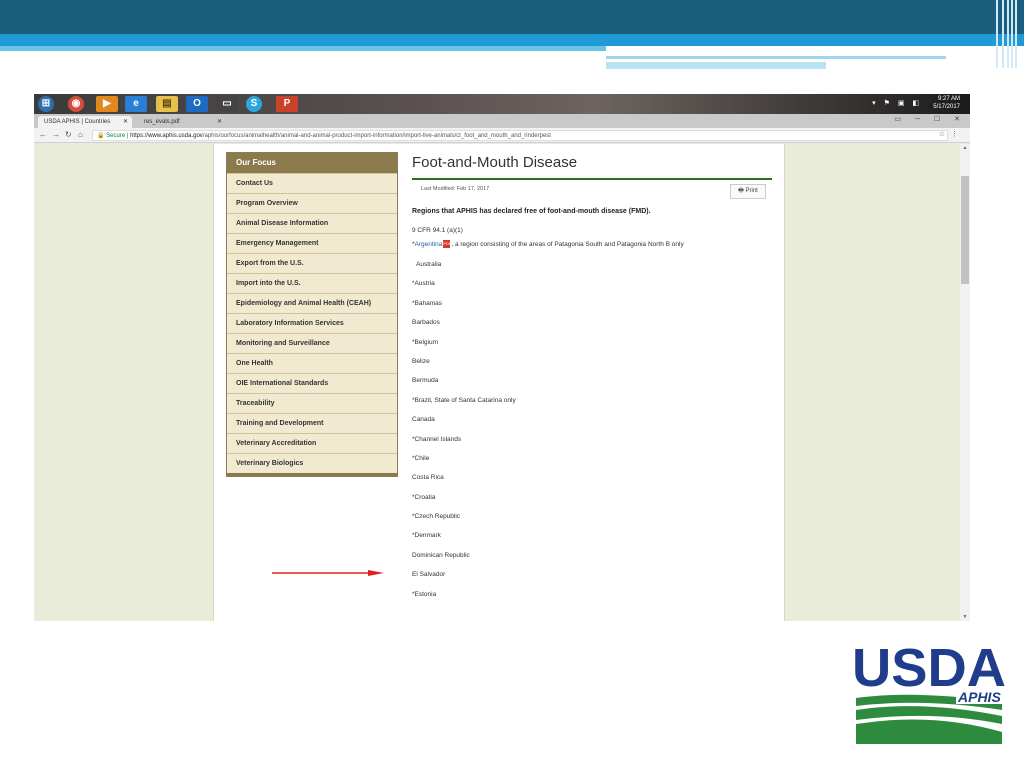 This screenshot has height=768, width=1024. Describe the element at coordinates (328, 573) in the screenshot. I see `red-arrow-icon` at that location.